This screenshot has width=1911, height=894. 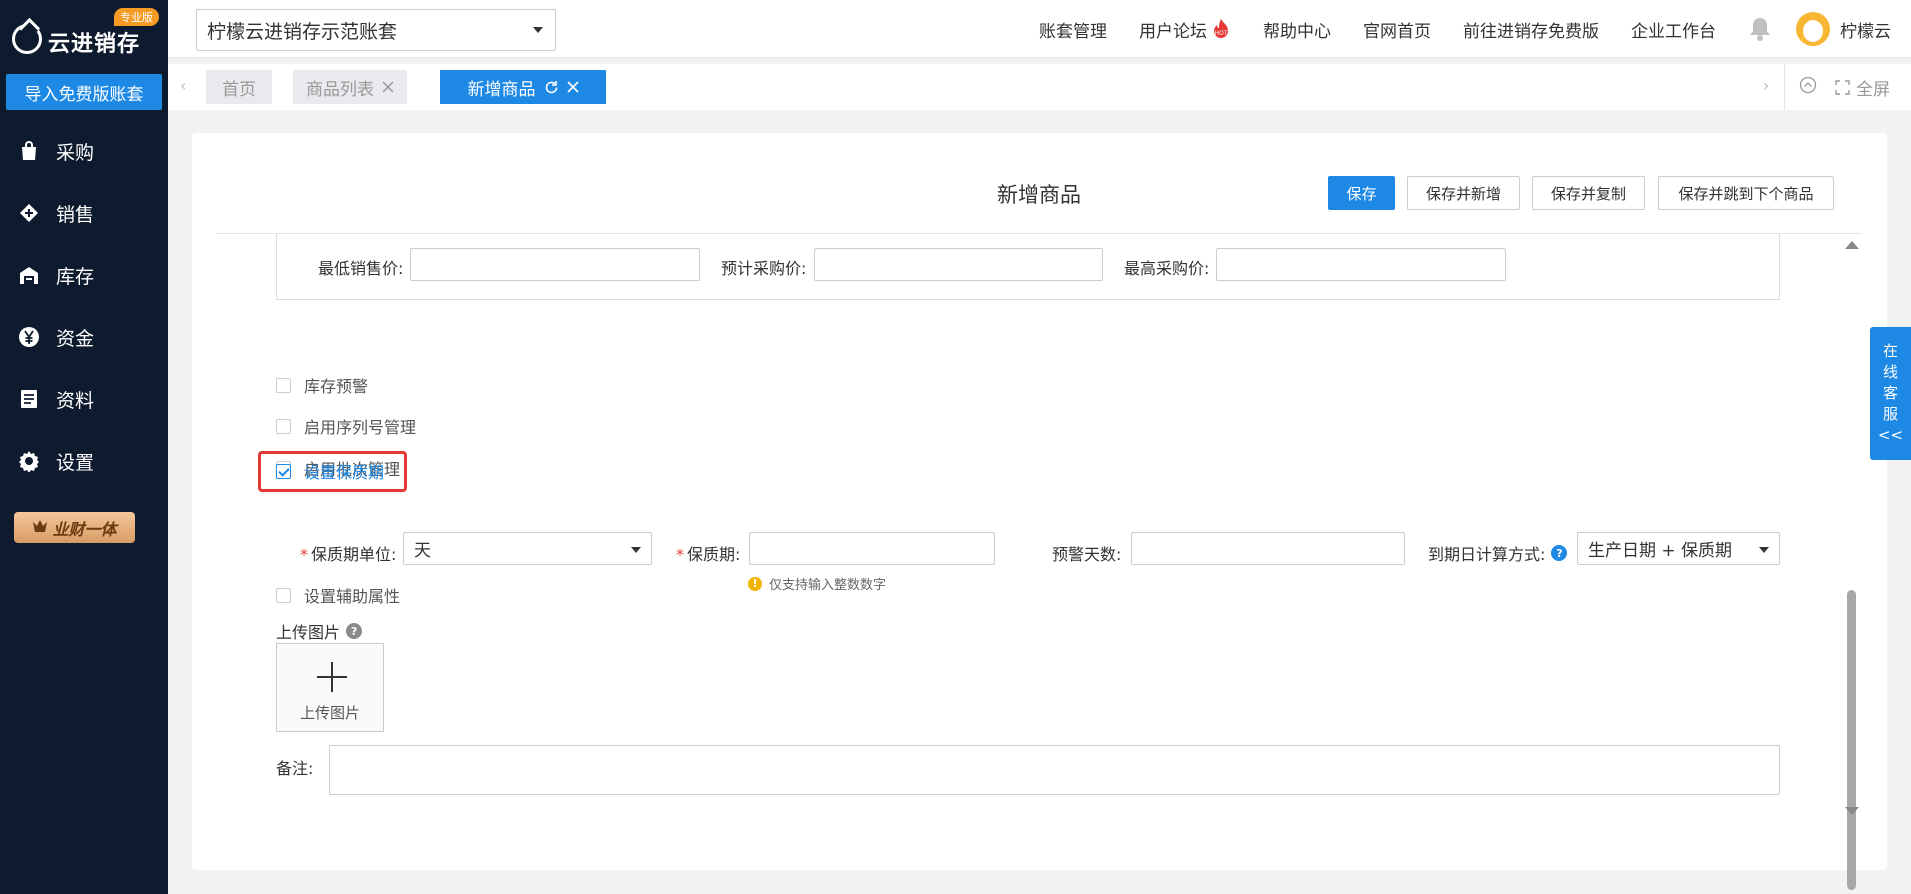 I want to click on sidebar-item-funds: 资金, so click(x=84, y=337).